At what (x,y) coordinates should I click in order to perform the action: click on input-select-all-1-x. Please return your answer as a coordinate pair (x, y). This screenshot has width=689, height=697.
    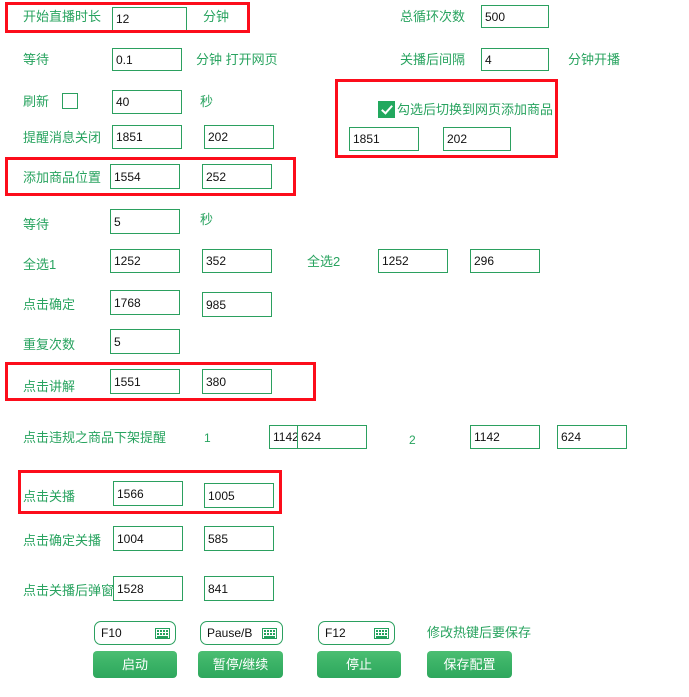
    Looking at the image, I should click on (145, 261).